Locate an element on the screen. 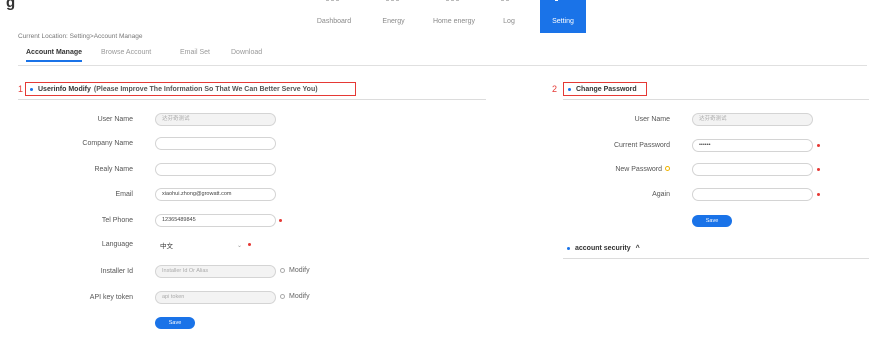 This screenshot has width=885, height=357. tab-email-set: Email Set is located at coordinates (195, 52).